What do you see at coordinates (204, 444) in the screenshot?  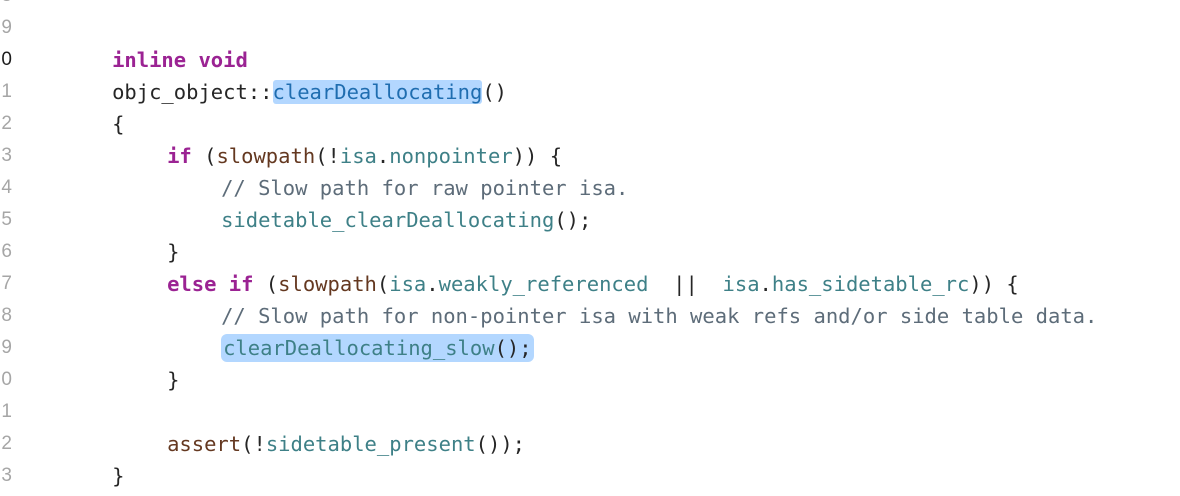 I see `macro-call: assert` at bounding box center [204, 444].